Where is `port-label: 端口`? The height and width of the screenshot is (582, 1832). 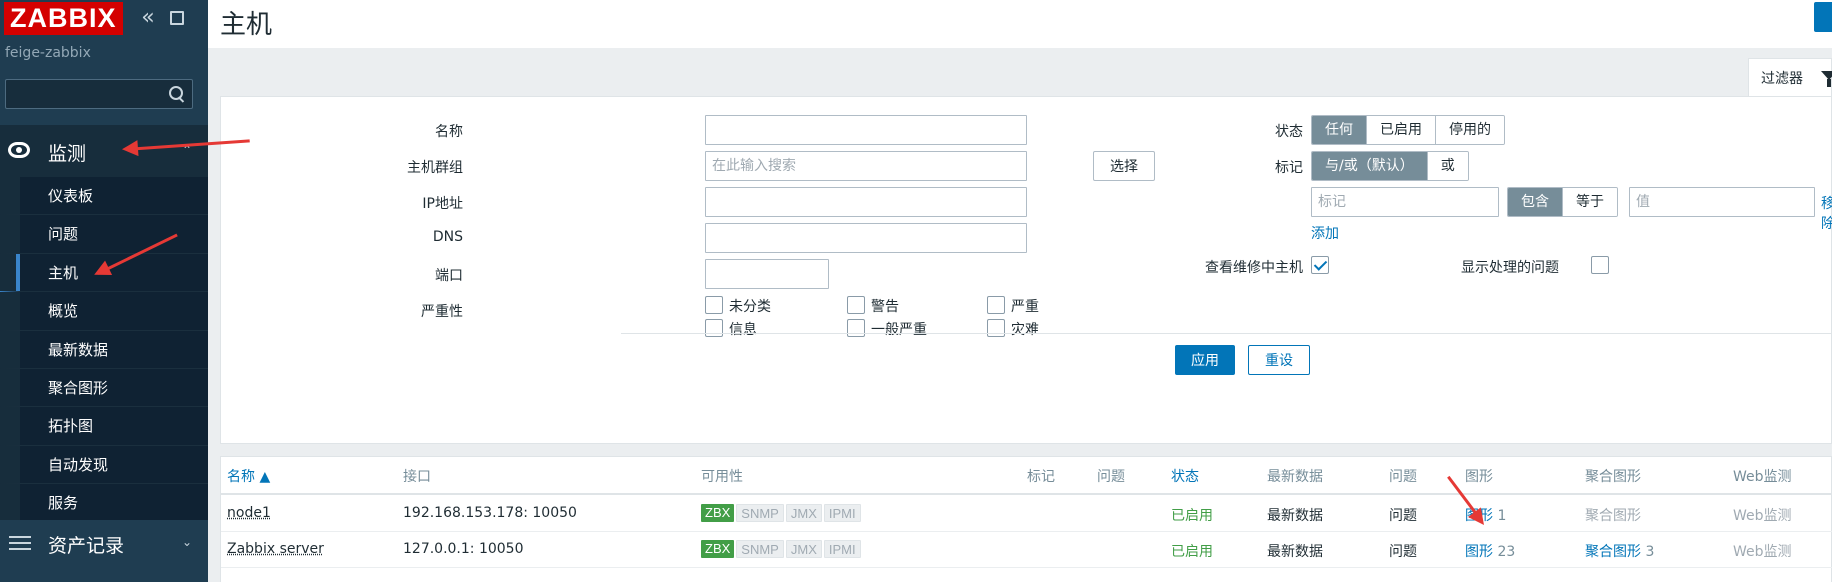 port-label: 端口 is located at coordinates (427, 275).